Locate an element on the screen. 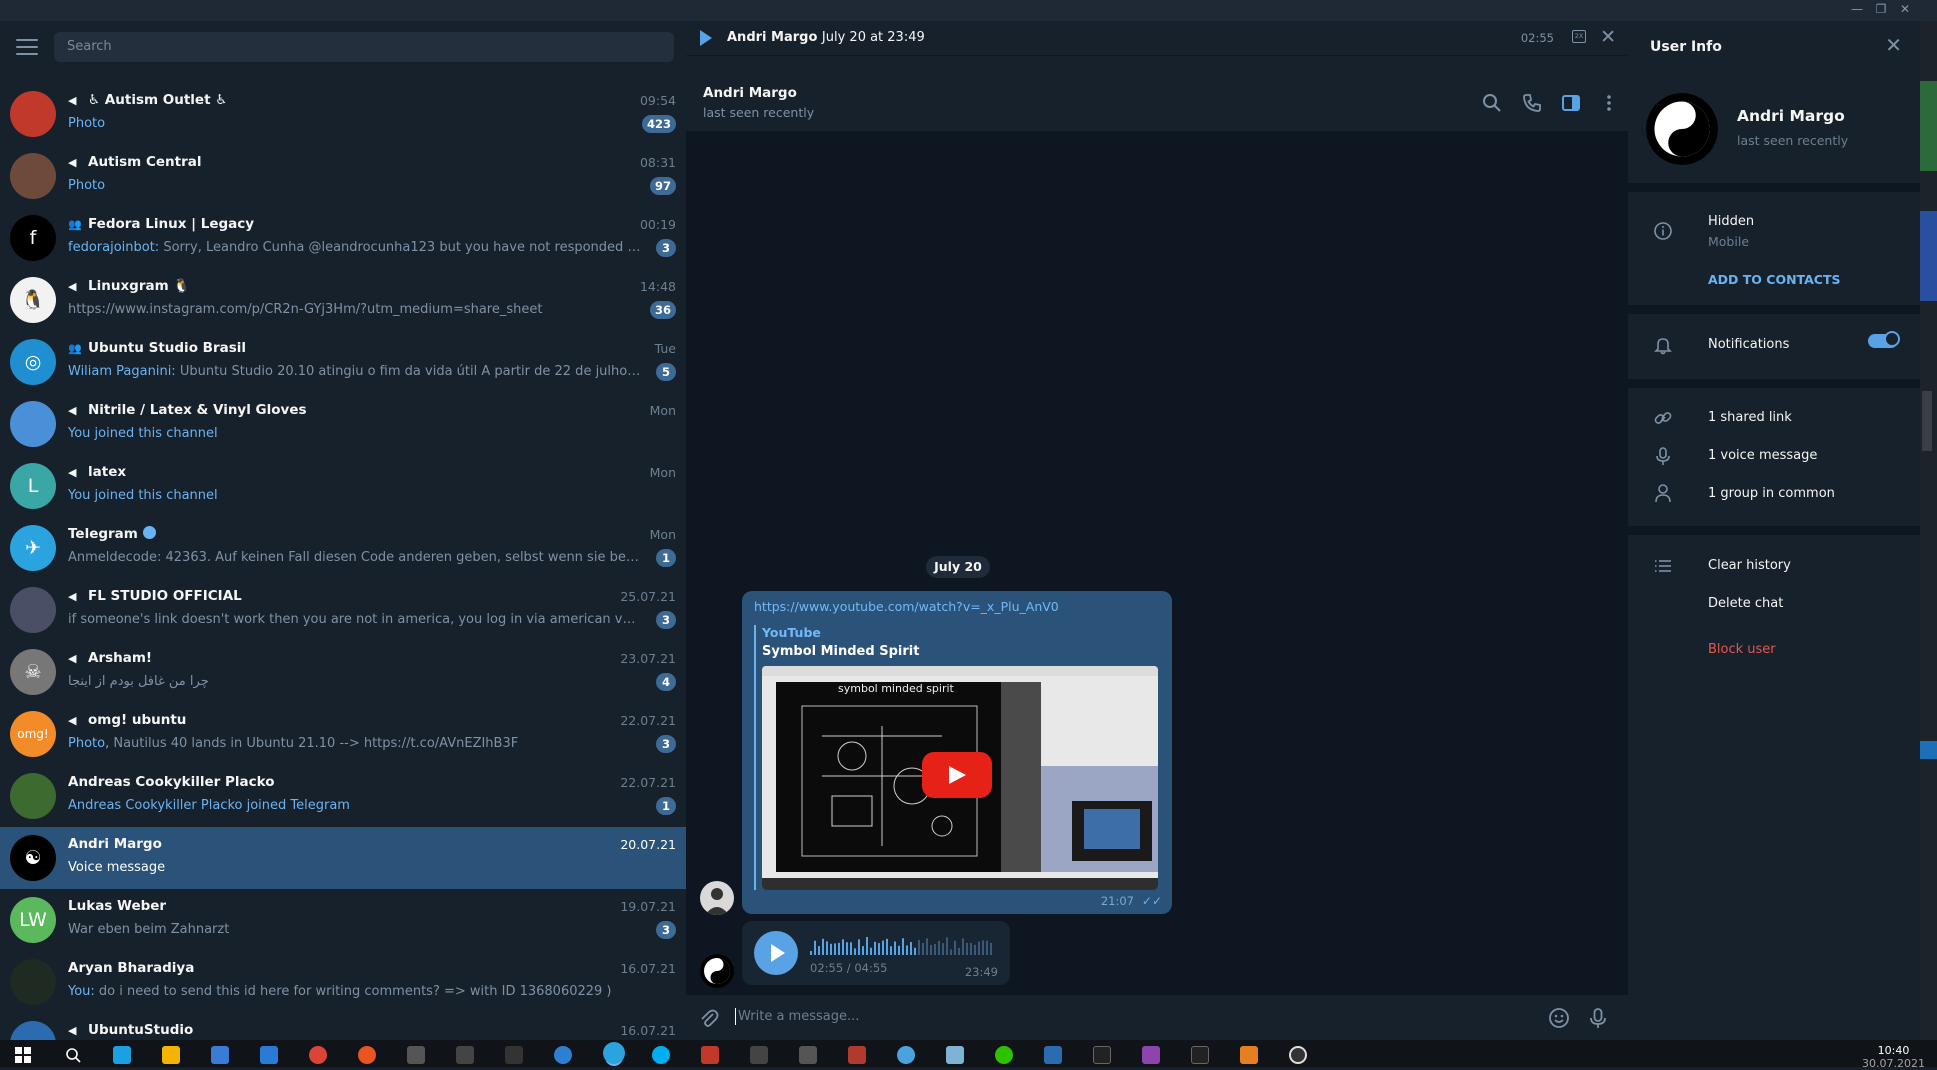  window-close-button: ✕ is located at coordinates (1905, 10).